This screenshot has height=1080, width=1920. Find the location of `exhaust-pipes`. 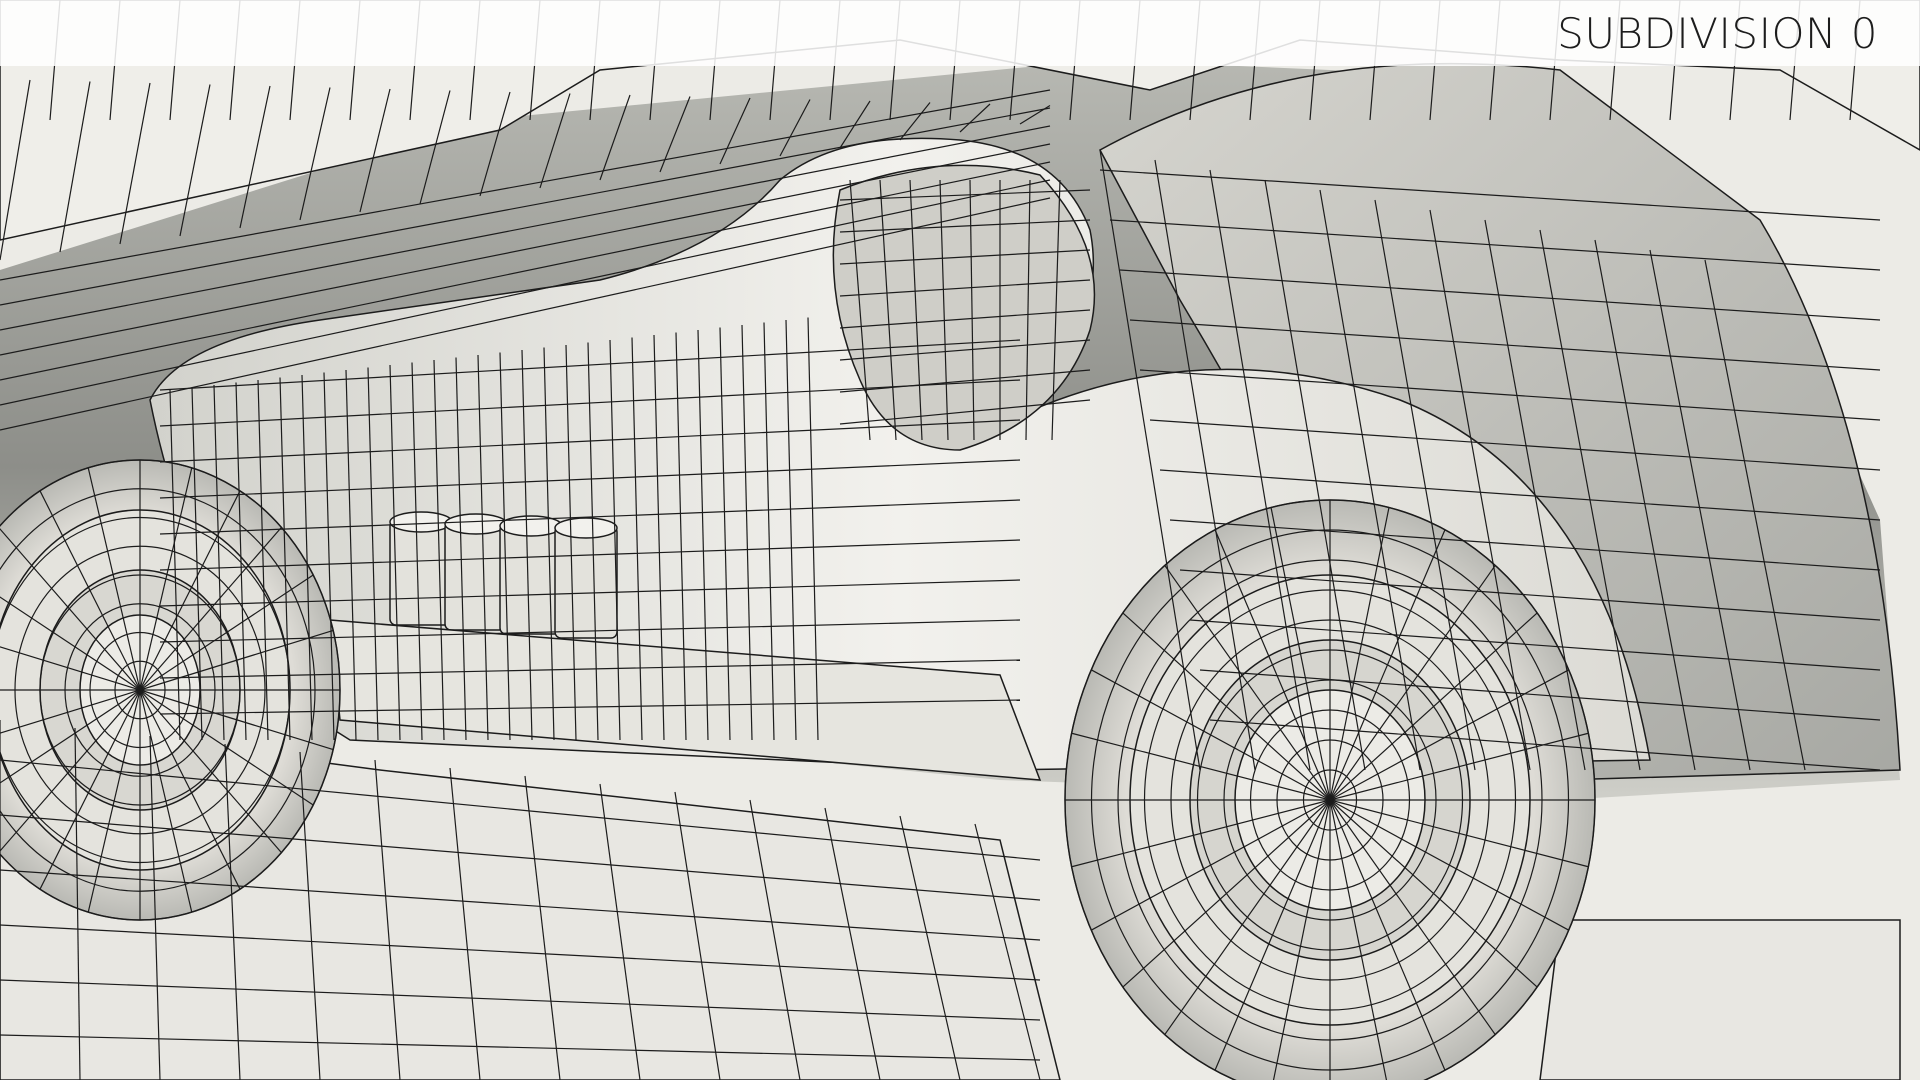

exhaust-pipes is located at coordinates (503, 575).